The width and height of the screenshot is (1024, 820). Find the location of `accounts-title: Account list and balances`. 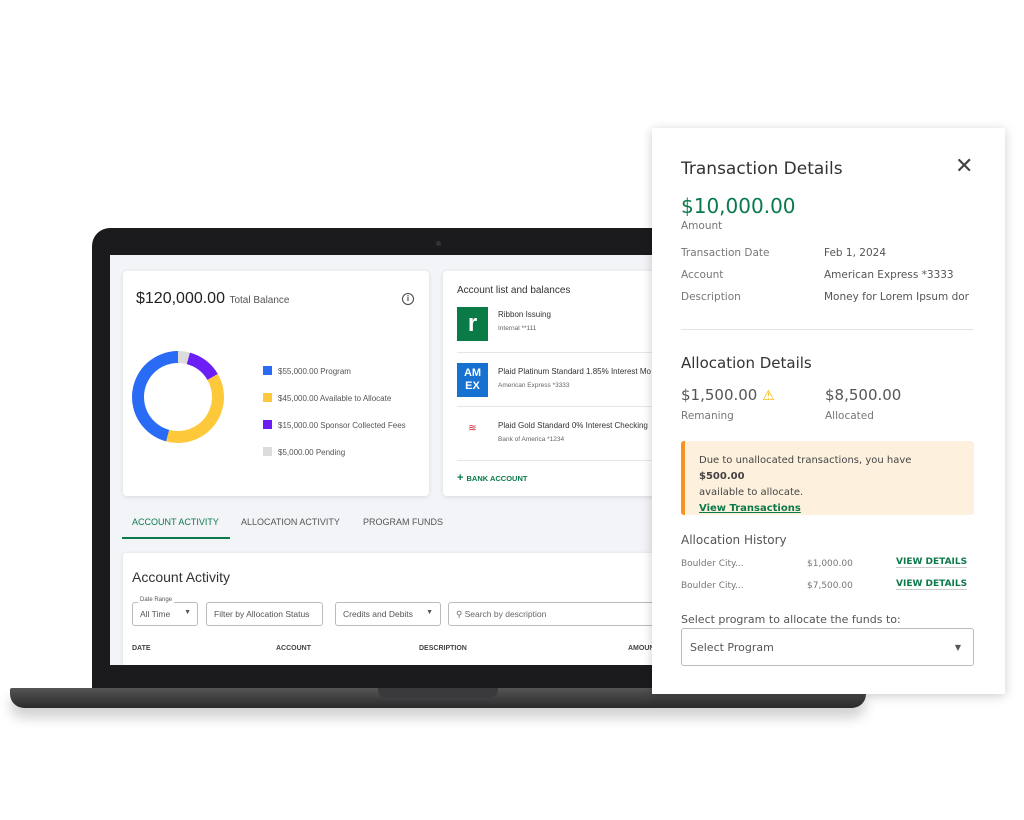

accounts-title: Account list and balances is located at coordinates (514, 290).